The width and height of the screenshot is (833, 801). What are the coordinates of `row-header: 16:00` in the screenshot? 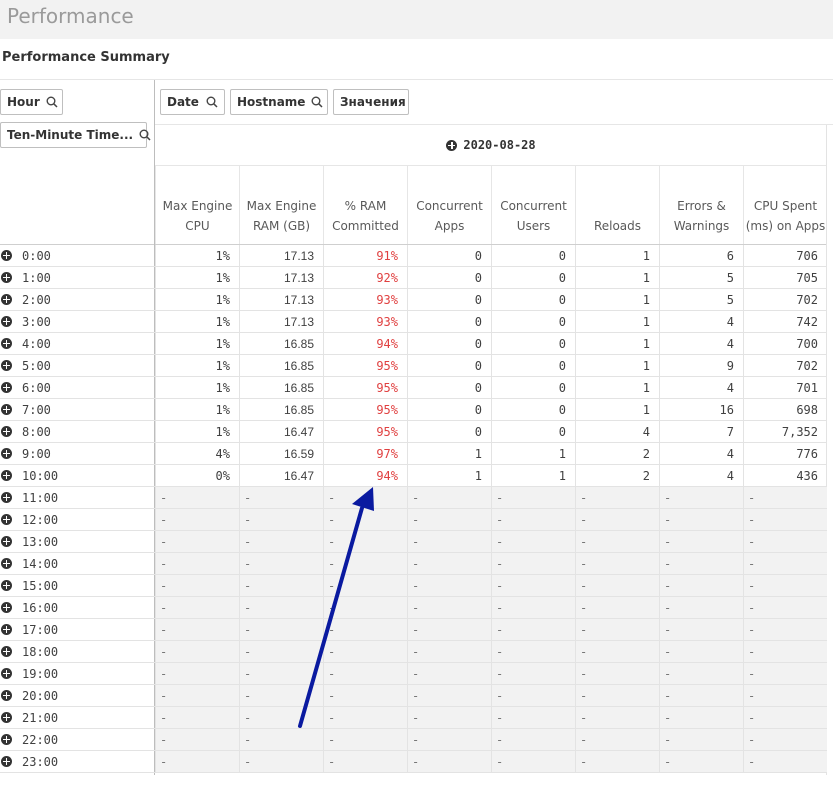 It's located at (77, 607).